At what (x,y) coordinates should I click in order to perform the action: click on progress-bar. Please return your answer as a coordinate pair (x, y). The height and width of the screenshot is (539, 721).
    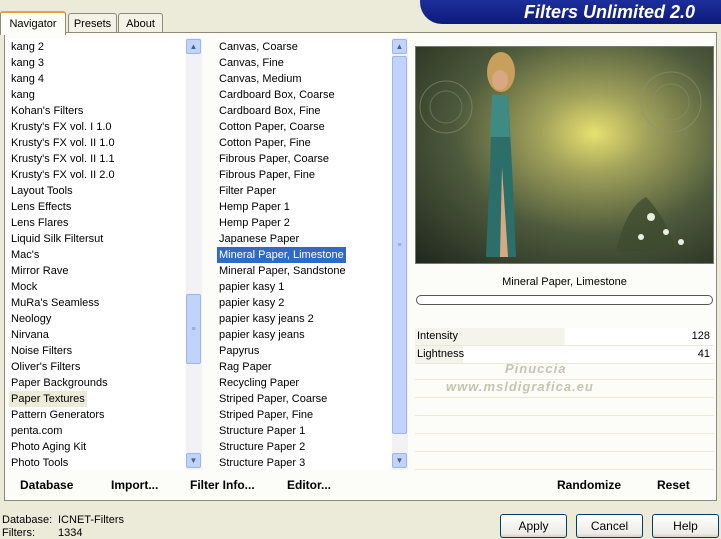
    Looking at the image, I should click on (564, 300).